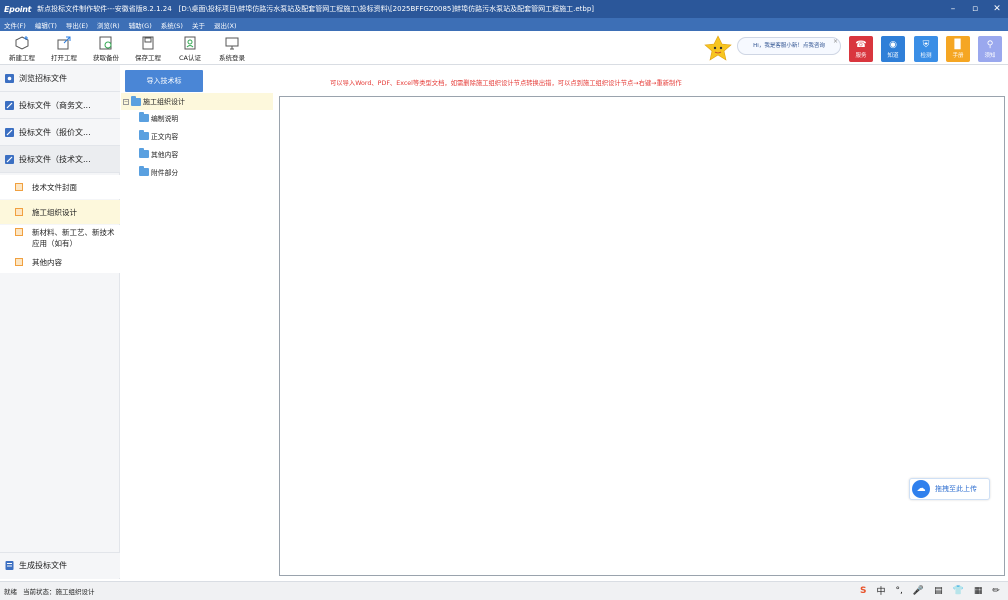  I want to click on sub-other-content: 其他内容, so click(60, 262).